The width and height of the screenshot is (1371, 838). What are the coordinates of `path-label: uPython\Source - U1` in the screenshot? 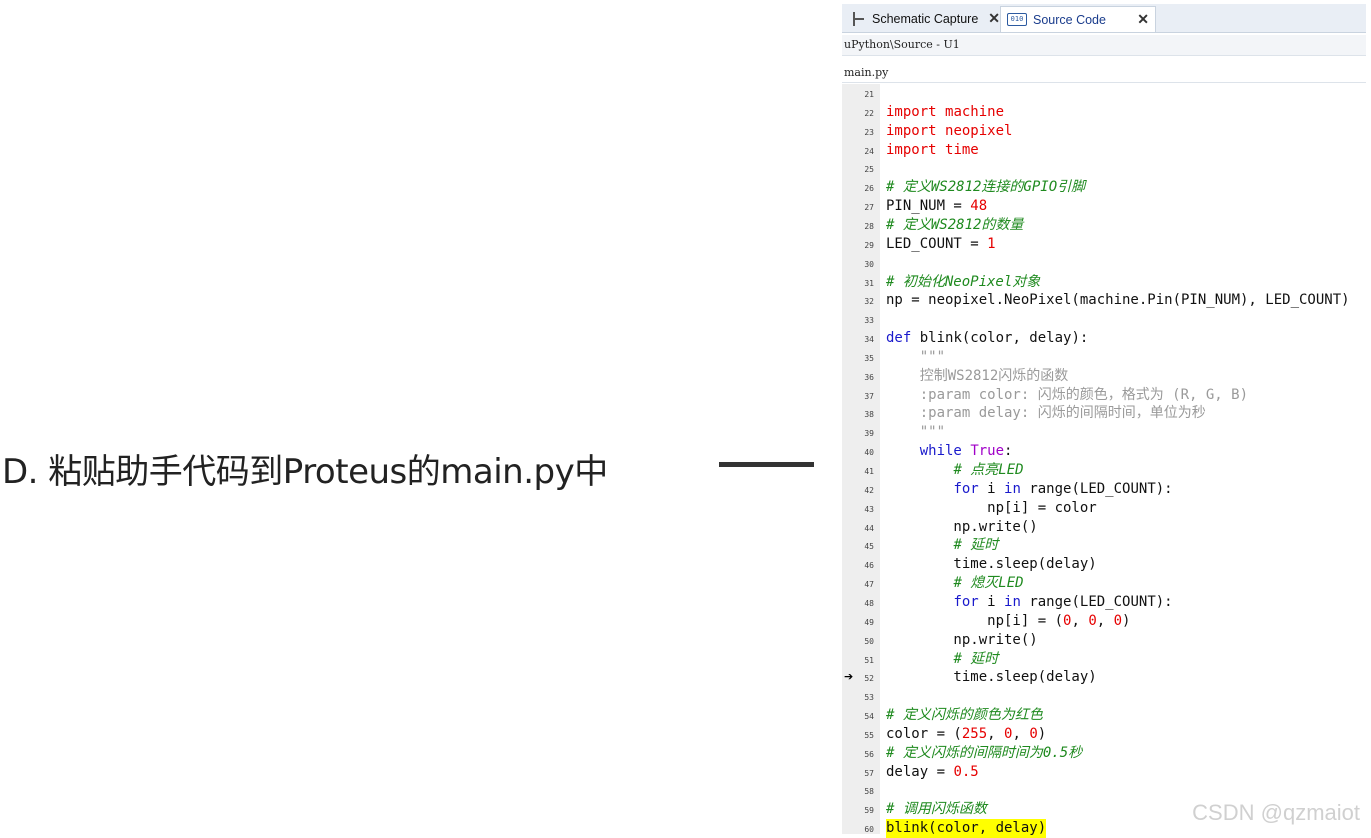 It's located at (902, 44).